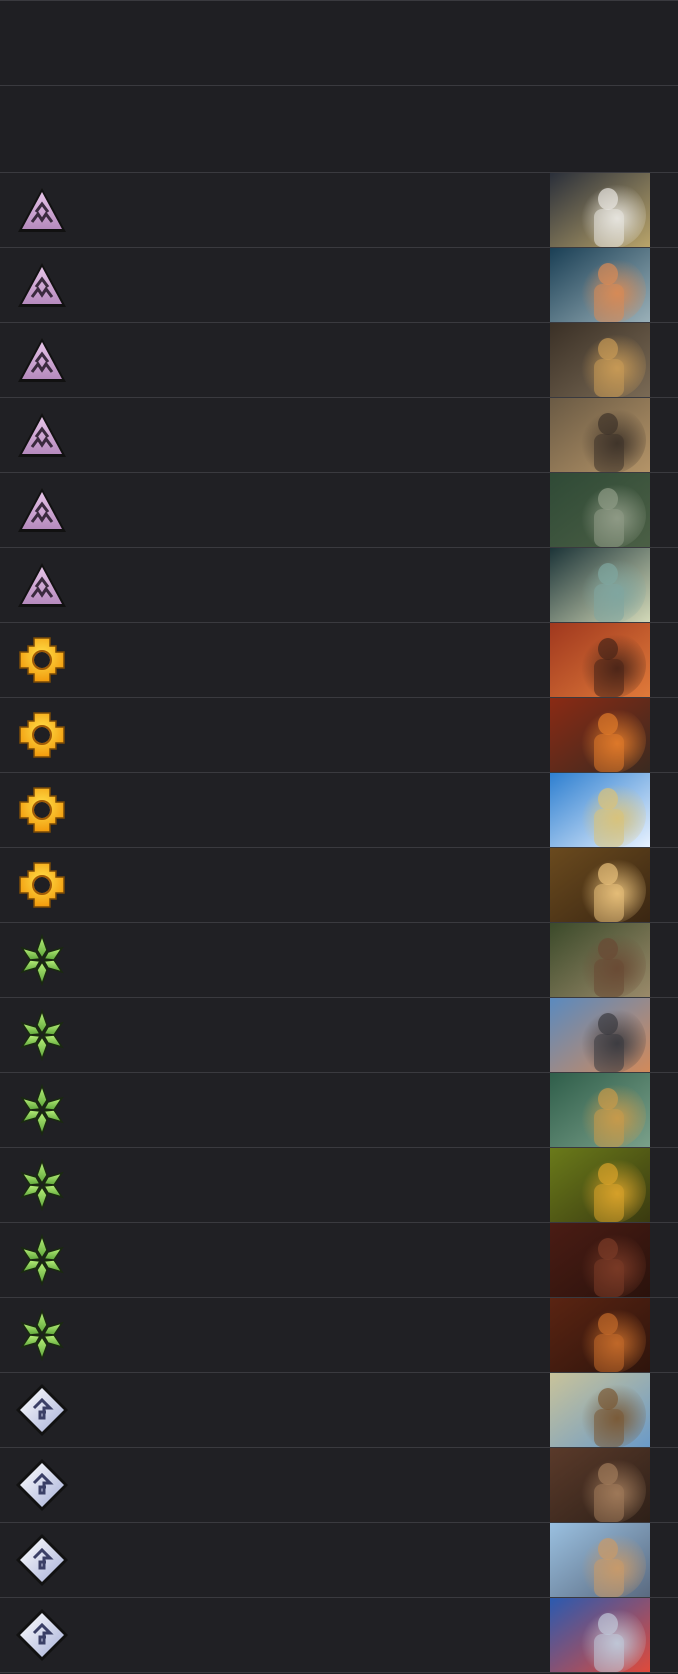  I want to click on filter-bar, so click(339, 129).